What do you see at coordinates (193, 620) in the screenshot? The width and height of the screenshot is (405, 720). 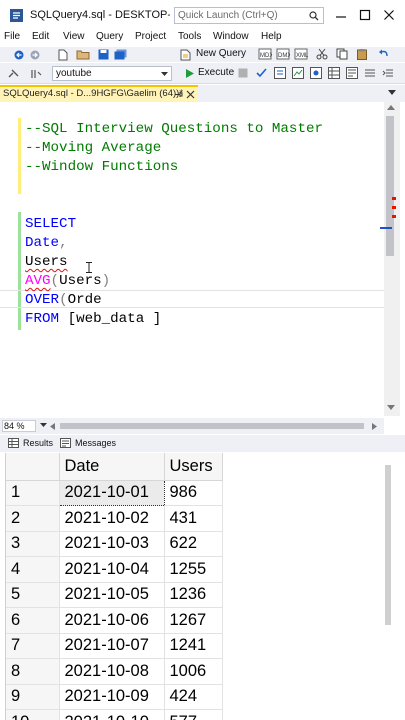 I see `cell-users: 1267` at bounding box center [193, 620].